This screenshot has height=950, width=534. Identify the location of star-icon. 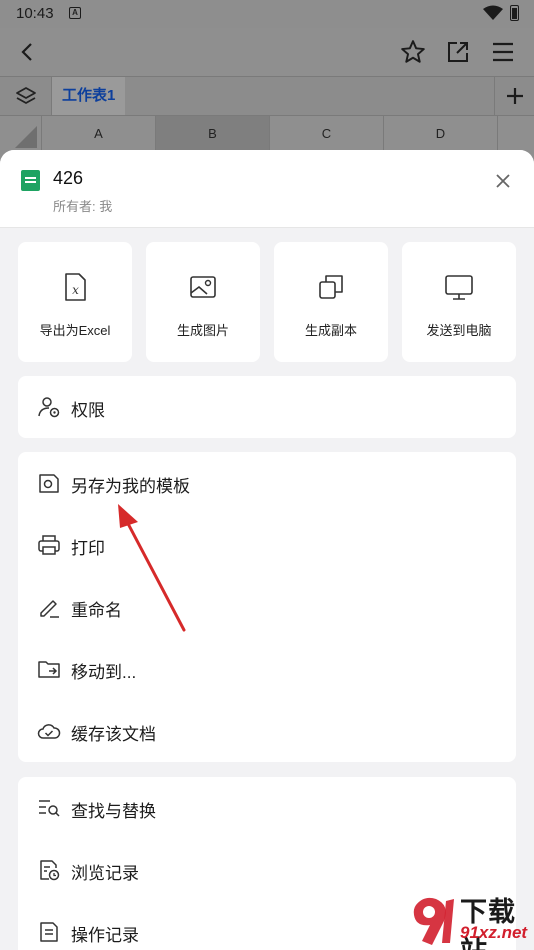
(413, 51).